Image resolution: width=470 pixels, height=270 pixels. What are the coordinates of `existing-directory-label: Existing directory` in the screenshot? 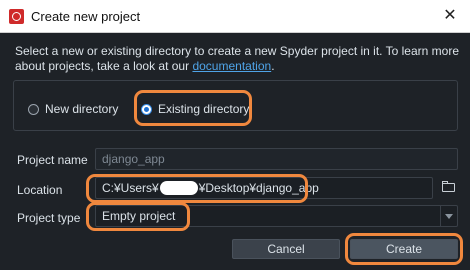 It's located at (204, 109).